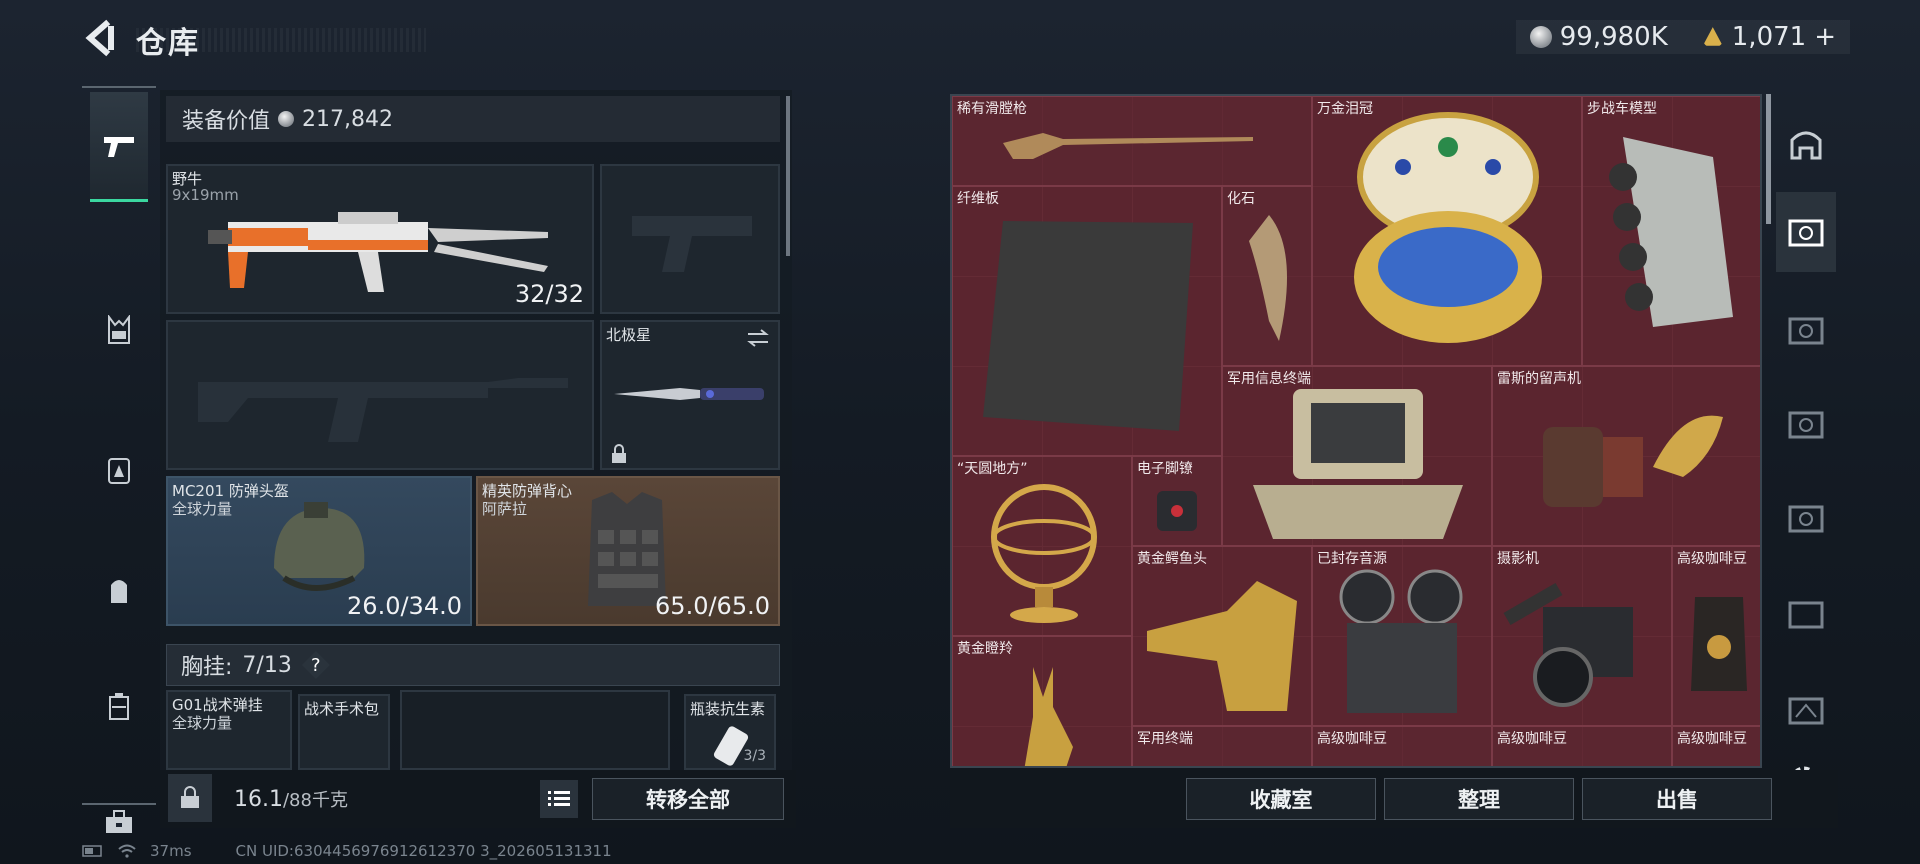  I want to click on nav-weapons, so click(119, 147).